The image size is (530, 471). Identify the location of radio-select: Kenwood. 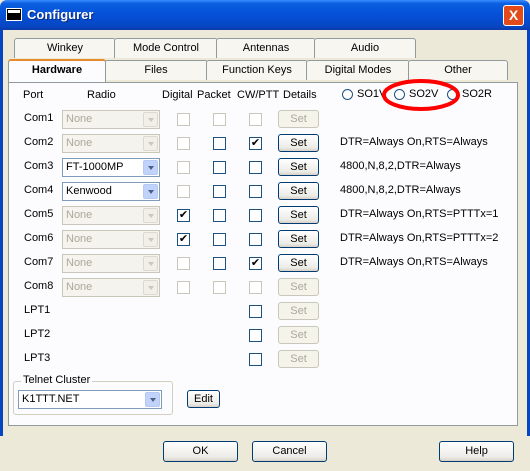
(111, 191).